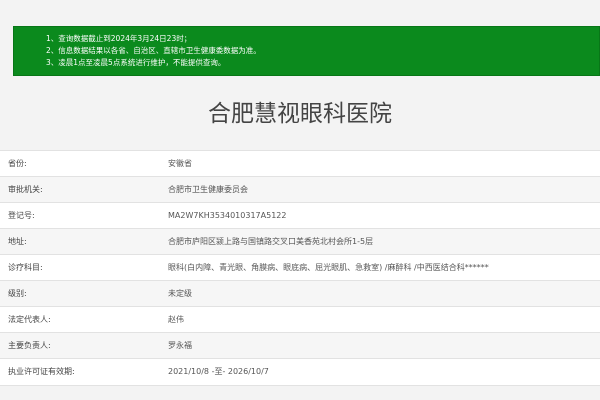  Describe the element at coordinates (136, 62) in the screenshot. I see `notice-item: 3、凌晨1点至凌晨5点系统进行维护，不能提供查询。` at that location.